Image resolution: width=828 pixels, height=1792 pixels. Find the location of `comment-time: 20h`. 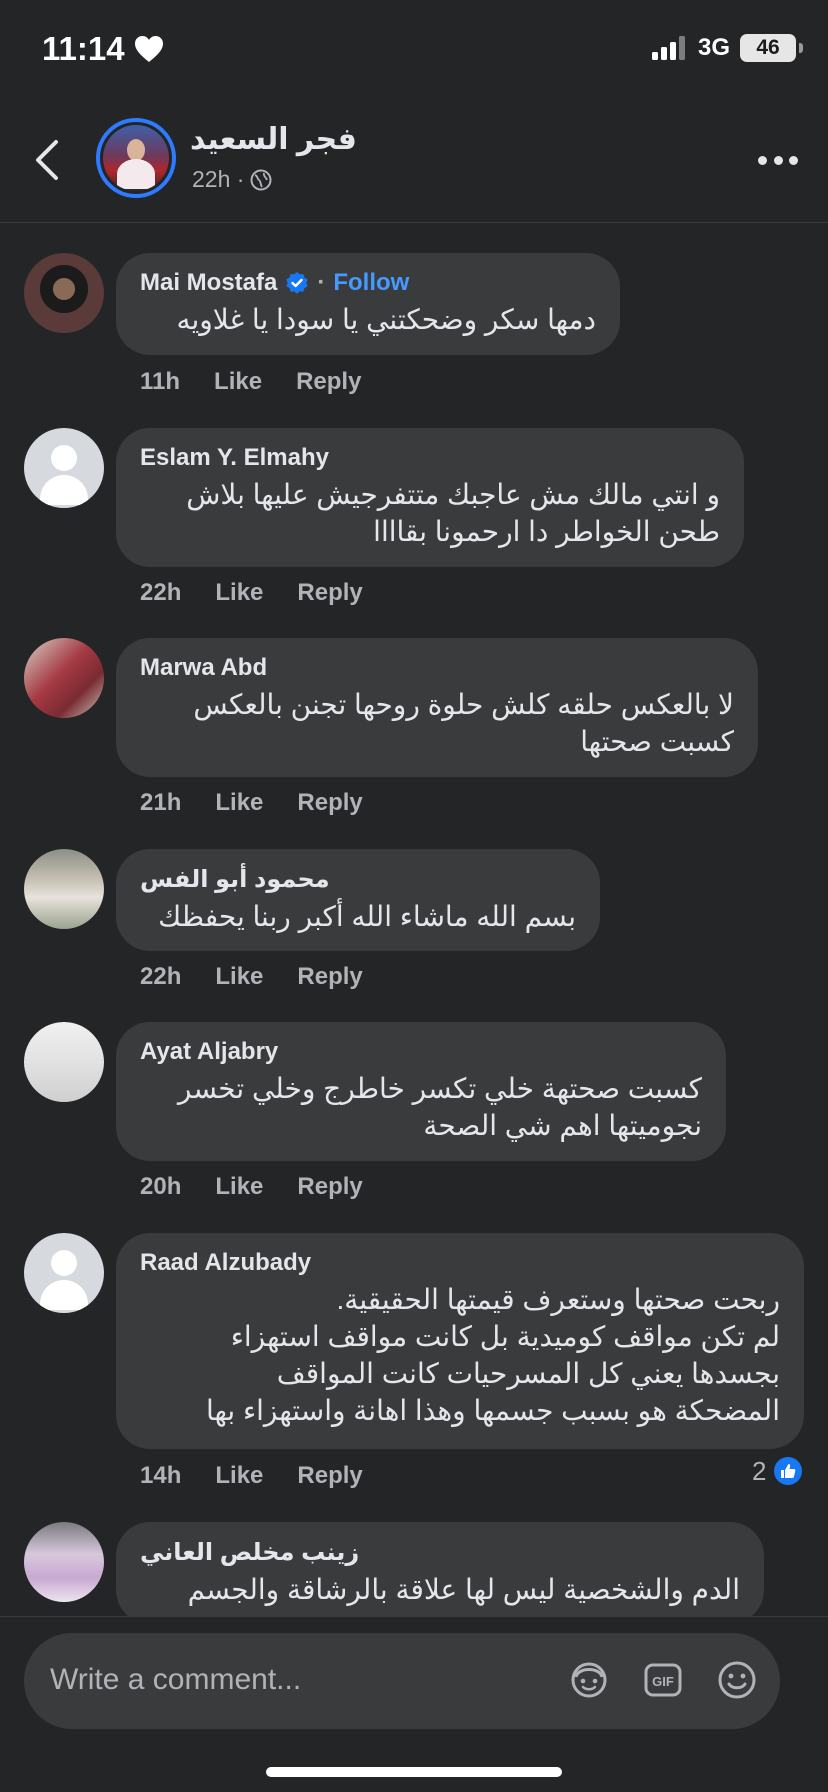

comment-time: 20h is located at coordinates (161, 1186).